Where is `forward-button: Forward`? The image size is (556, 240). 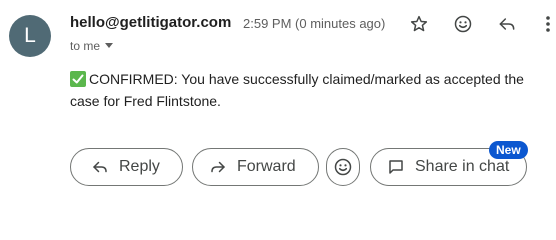
forward-button: Forward is located at coordinates (255, 167).